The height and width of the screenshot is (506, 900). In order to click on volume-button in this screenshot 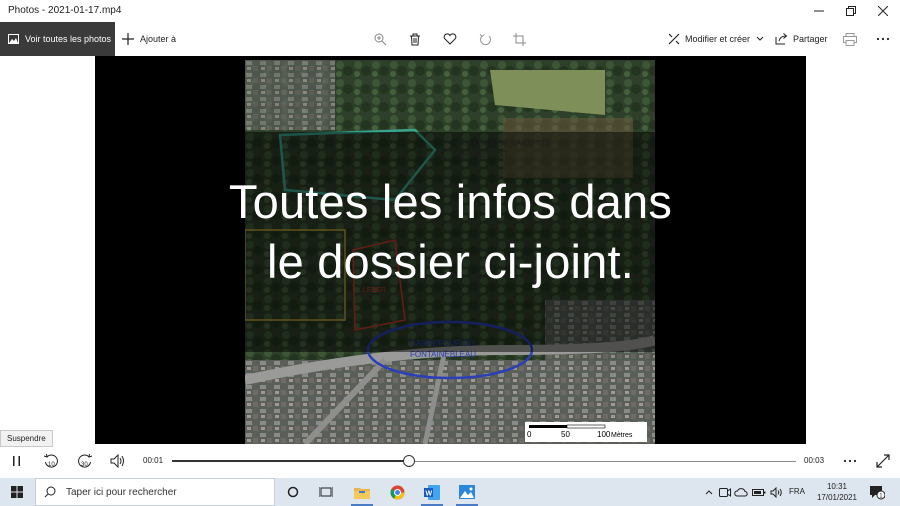, I will do `click(118, 461)`.